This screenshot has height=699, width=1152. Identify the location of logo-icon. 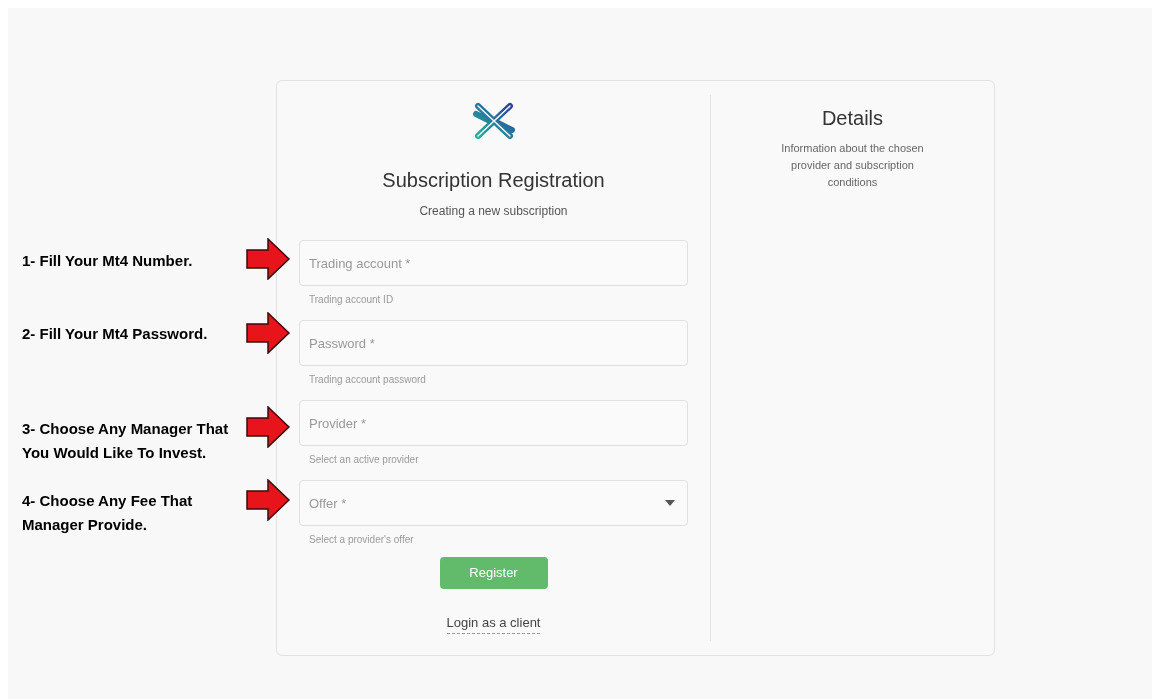
(493, 121).